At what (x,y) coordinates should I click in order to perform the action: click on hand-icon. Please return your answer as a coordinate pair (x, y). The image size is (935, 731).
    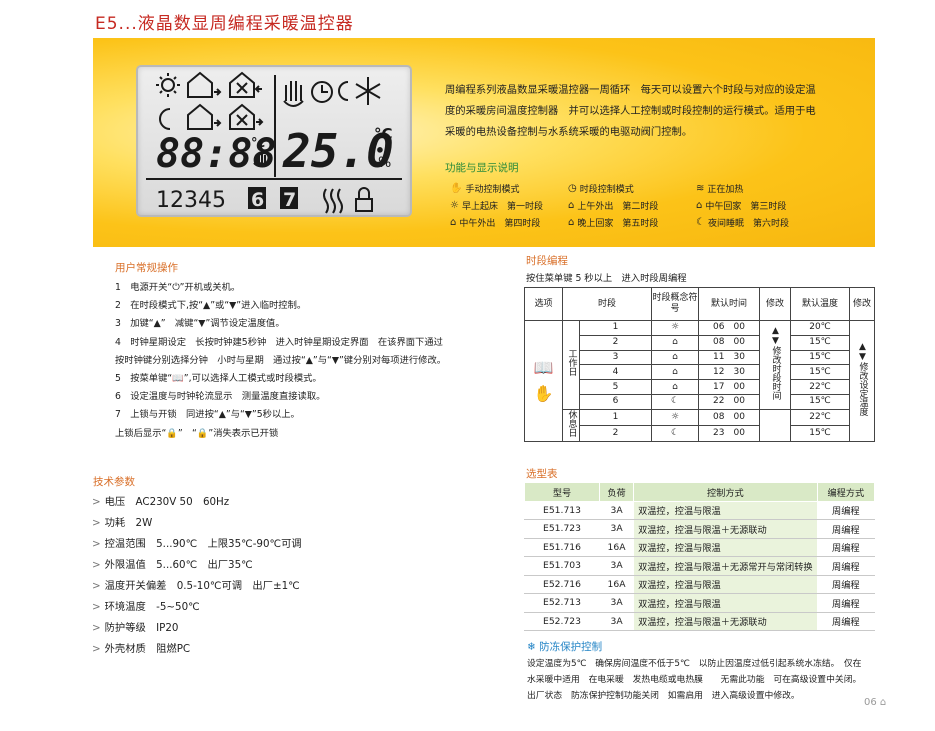
    Looking at the image, I should click on (293, 94).